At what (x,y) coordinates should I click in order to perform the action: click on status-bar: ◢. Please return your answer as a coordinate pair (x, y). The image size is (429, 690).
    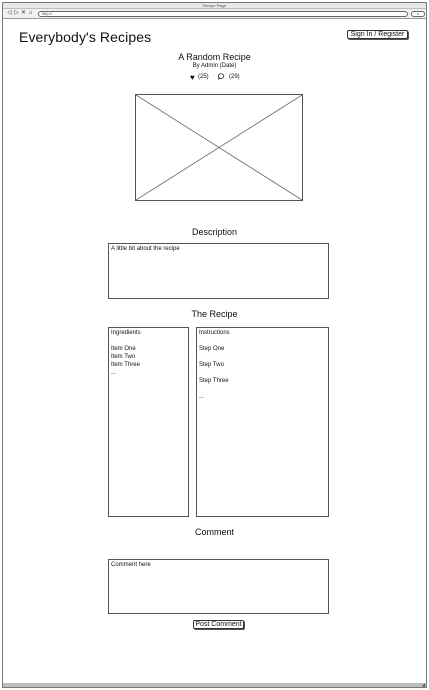
    Looking at the image, I should click on (214, 685).